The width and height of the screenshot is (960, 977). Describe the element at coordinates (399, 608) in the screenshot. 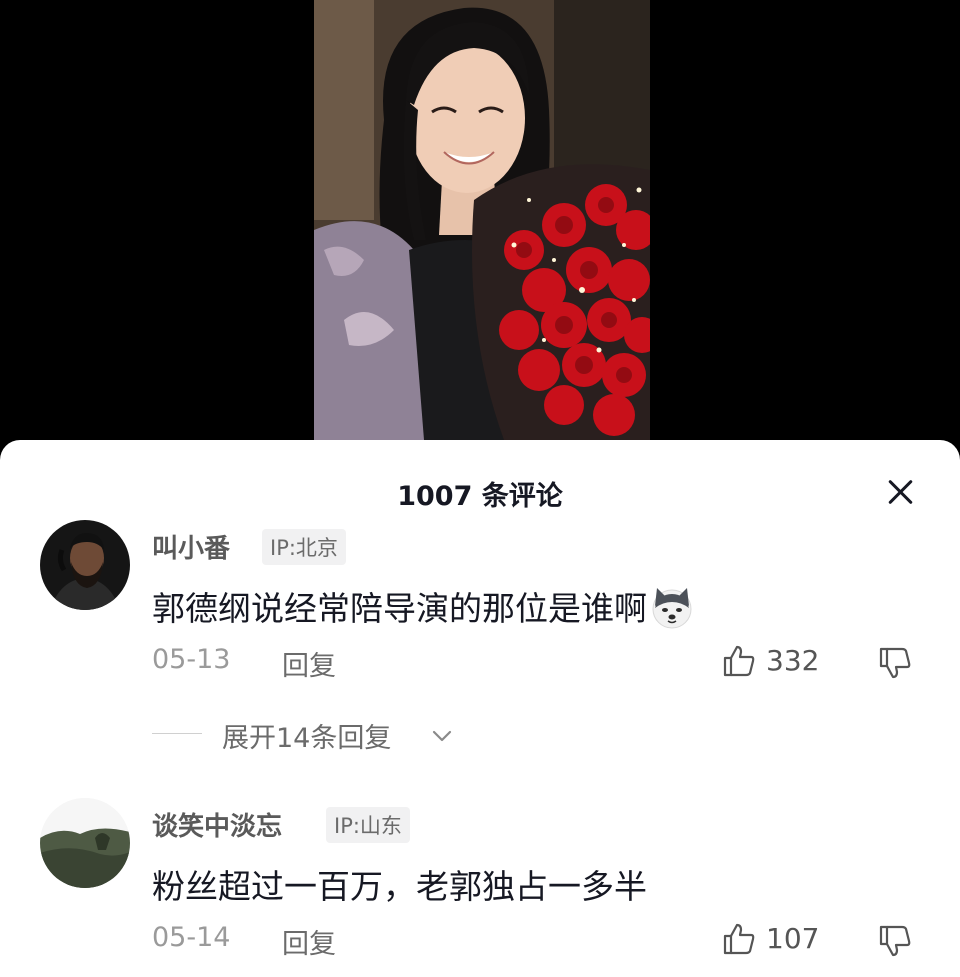

I see `comment-body: 郭德纲说经常陪导演的那位是谁啊` at that location.